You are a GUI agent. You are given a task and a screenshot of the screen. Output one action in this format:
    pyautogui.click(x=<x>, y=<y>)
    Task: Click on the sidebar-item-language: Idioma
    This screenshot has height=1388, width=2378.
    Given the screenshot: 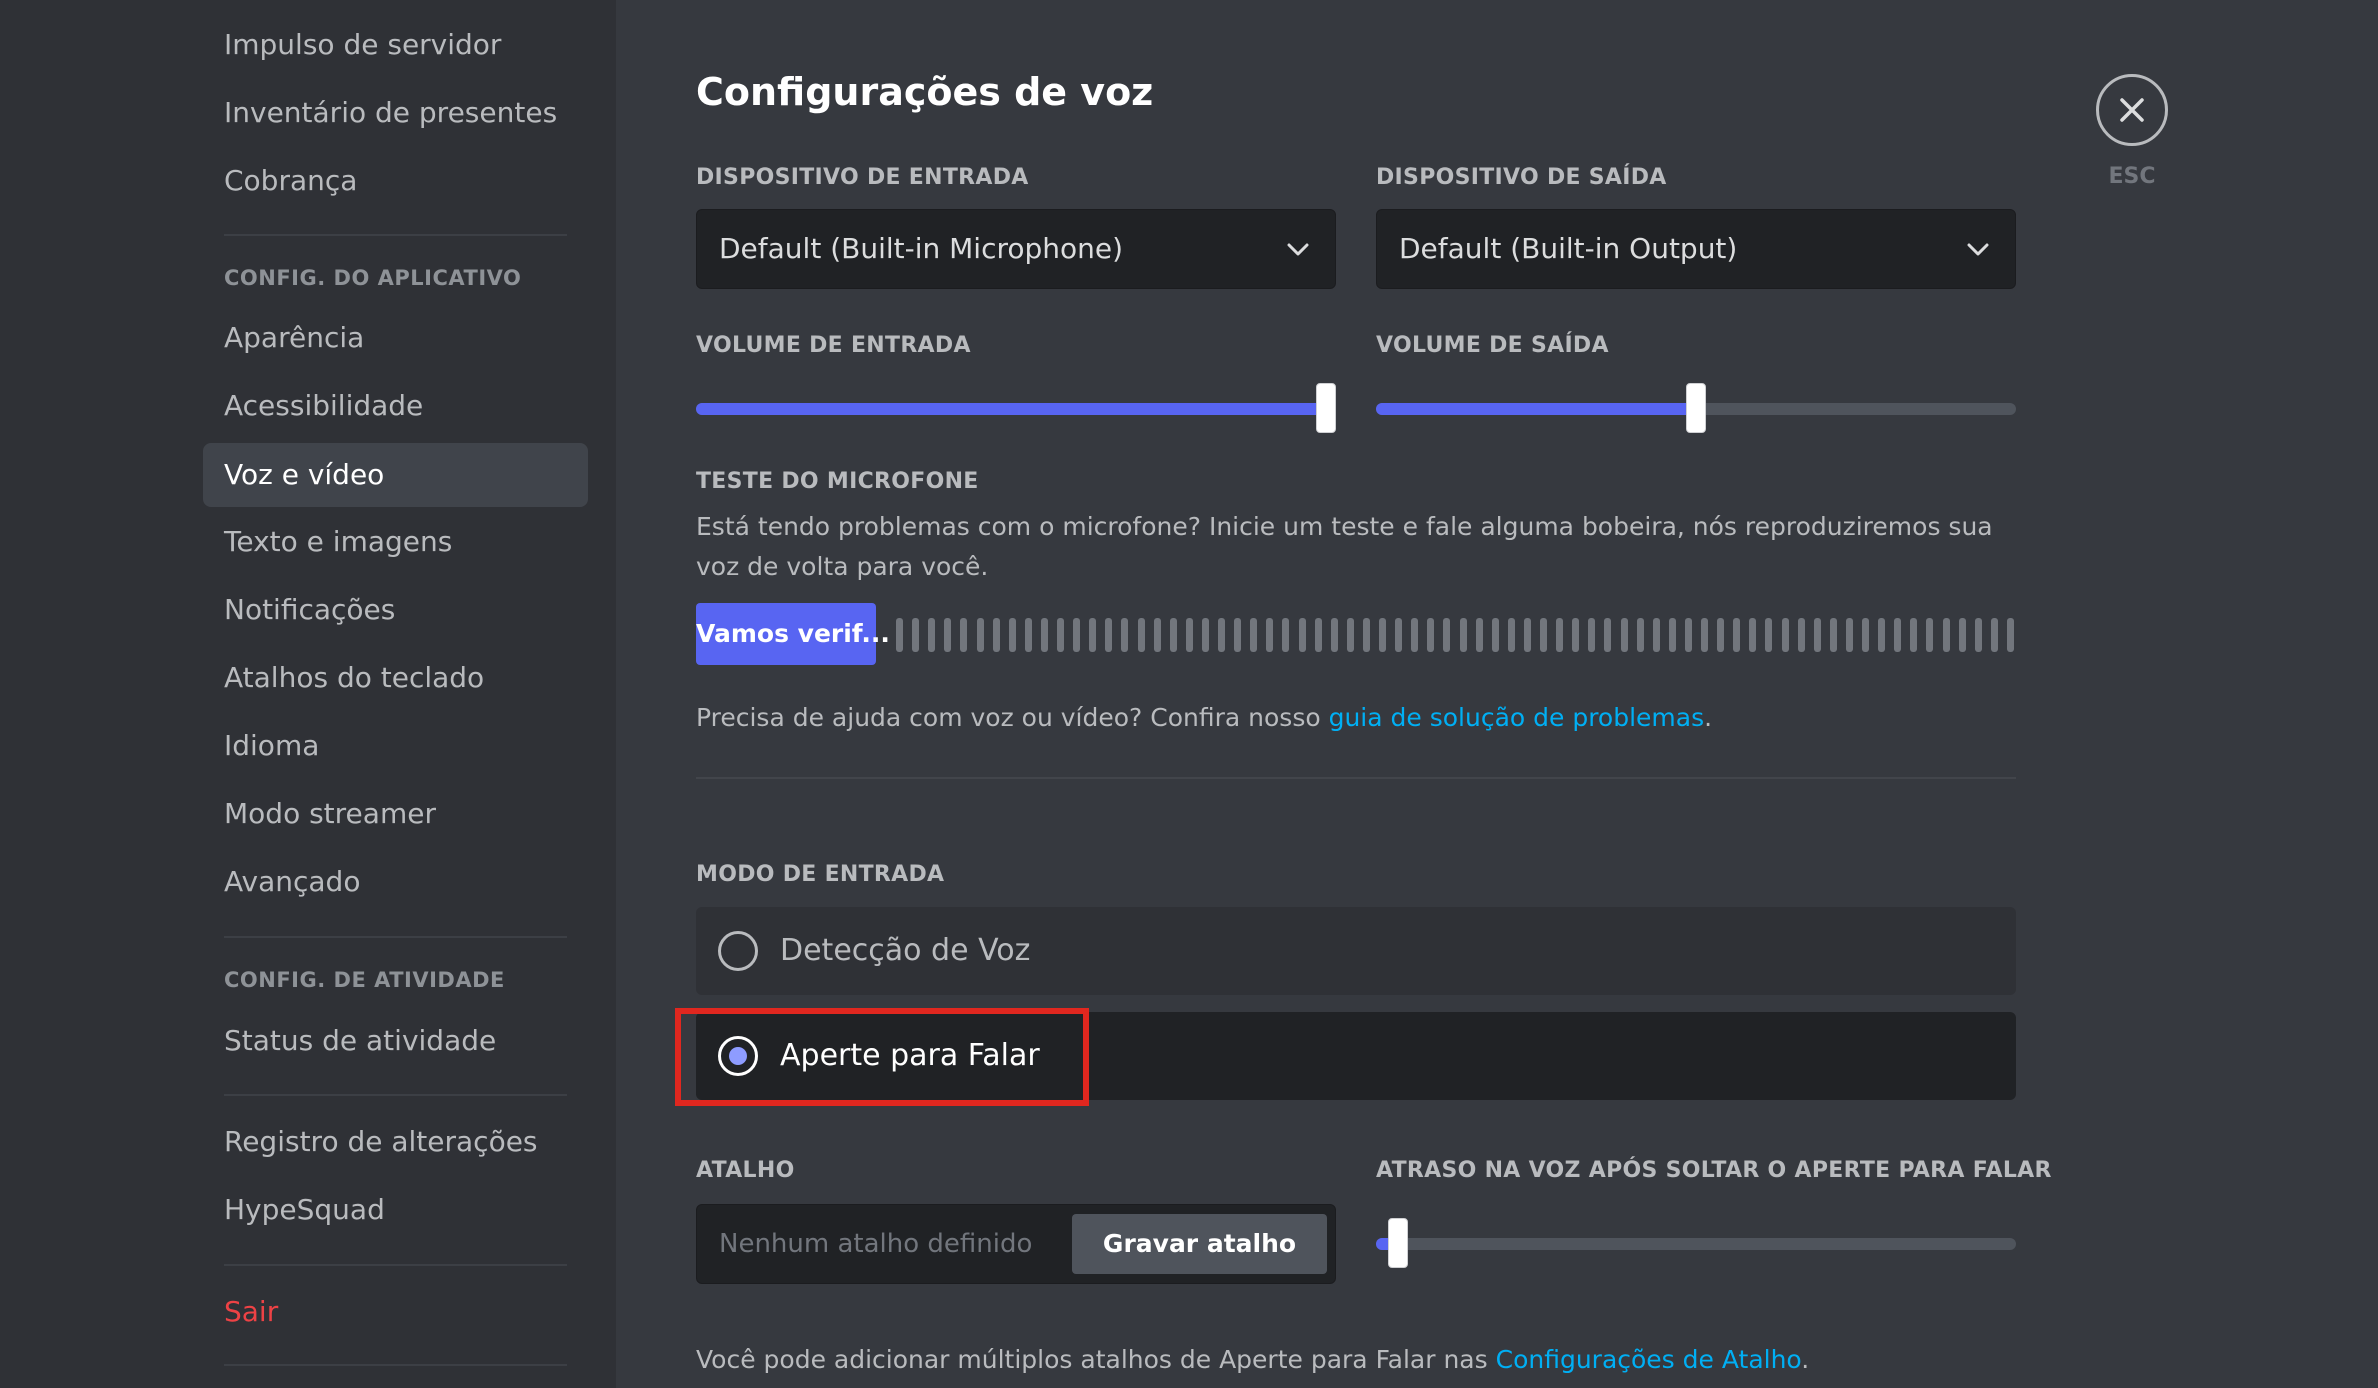 What is the action you would take?
    pyautogui.click(x=395, y=746)
    